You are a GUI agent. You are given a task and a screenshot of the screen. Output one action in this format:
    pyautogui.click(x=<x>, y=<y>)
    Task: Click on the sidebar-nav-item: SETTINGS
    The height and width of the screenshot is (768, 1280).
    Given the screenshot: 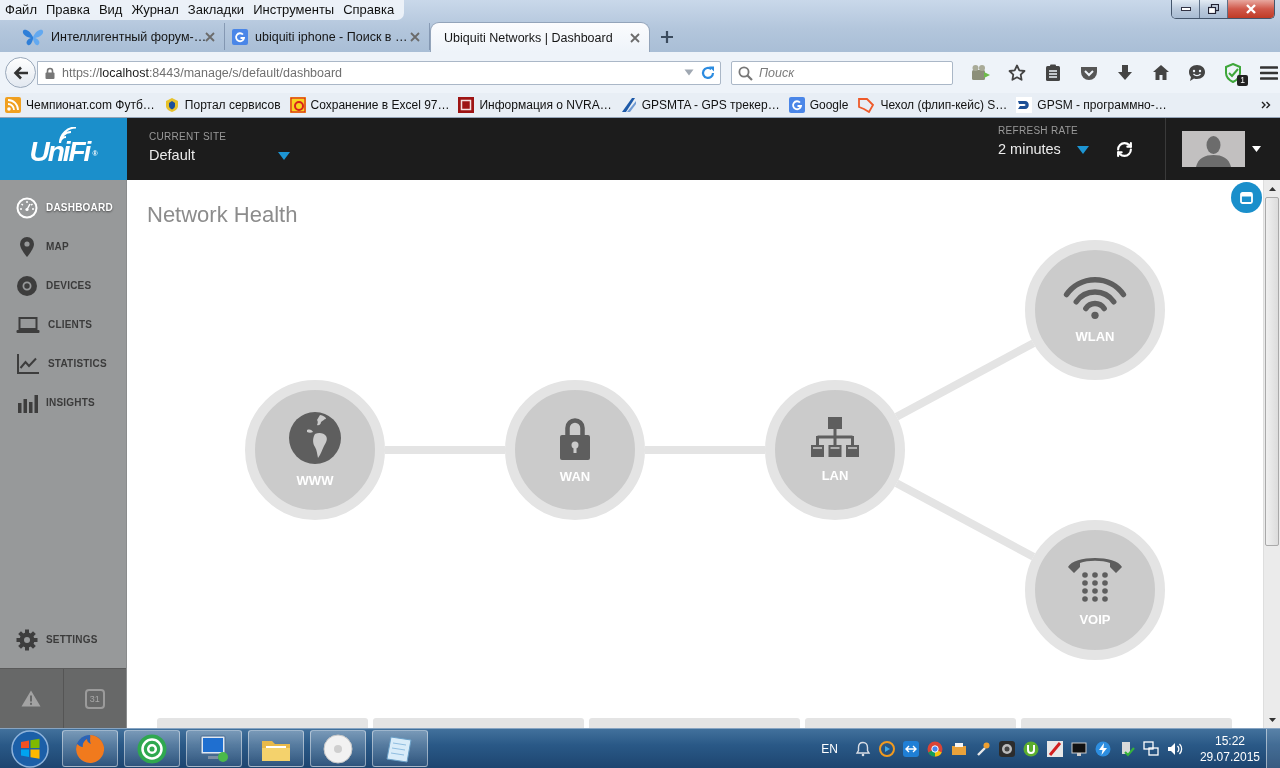 What is the action you would take?
    pyautogui.click(x=63, y=639)
    